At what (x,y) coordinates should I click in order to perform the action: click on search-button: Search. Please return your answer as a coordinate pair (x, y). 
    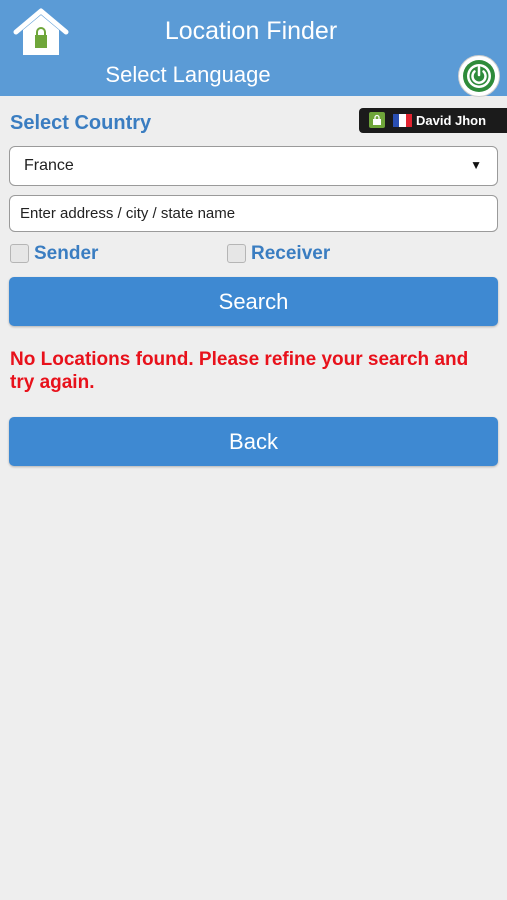
    Looking at the image, I should click on (253, 301).